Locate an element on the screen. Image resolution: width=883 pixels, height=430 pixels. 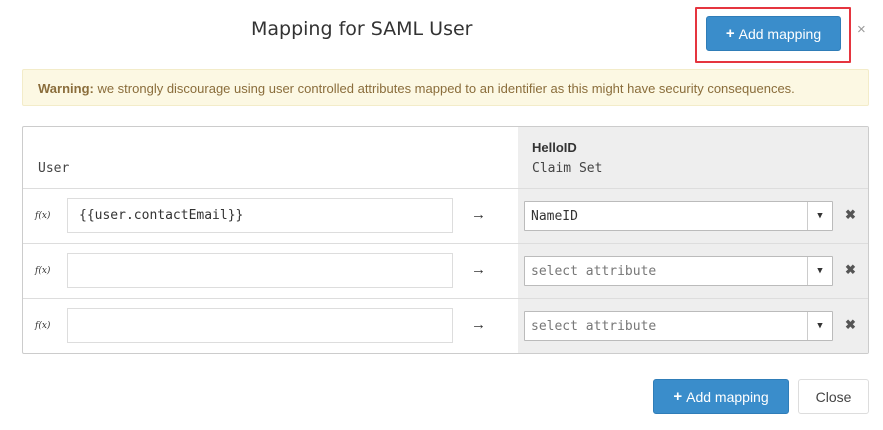
user-column-header: User is located at coordinates (54, 168).